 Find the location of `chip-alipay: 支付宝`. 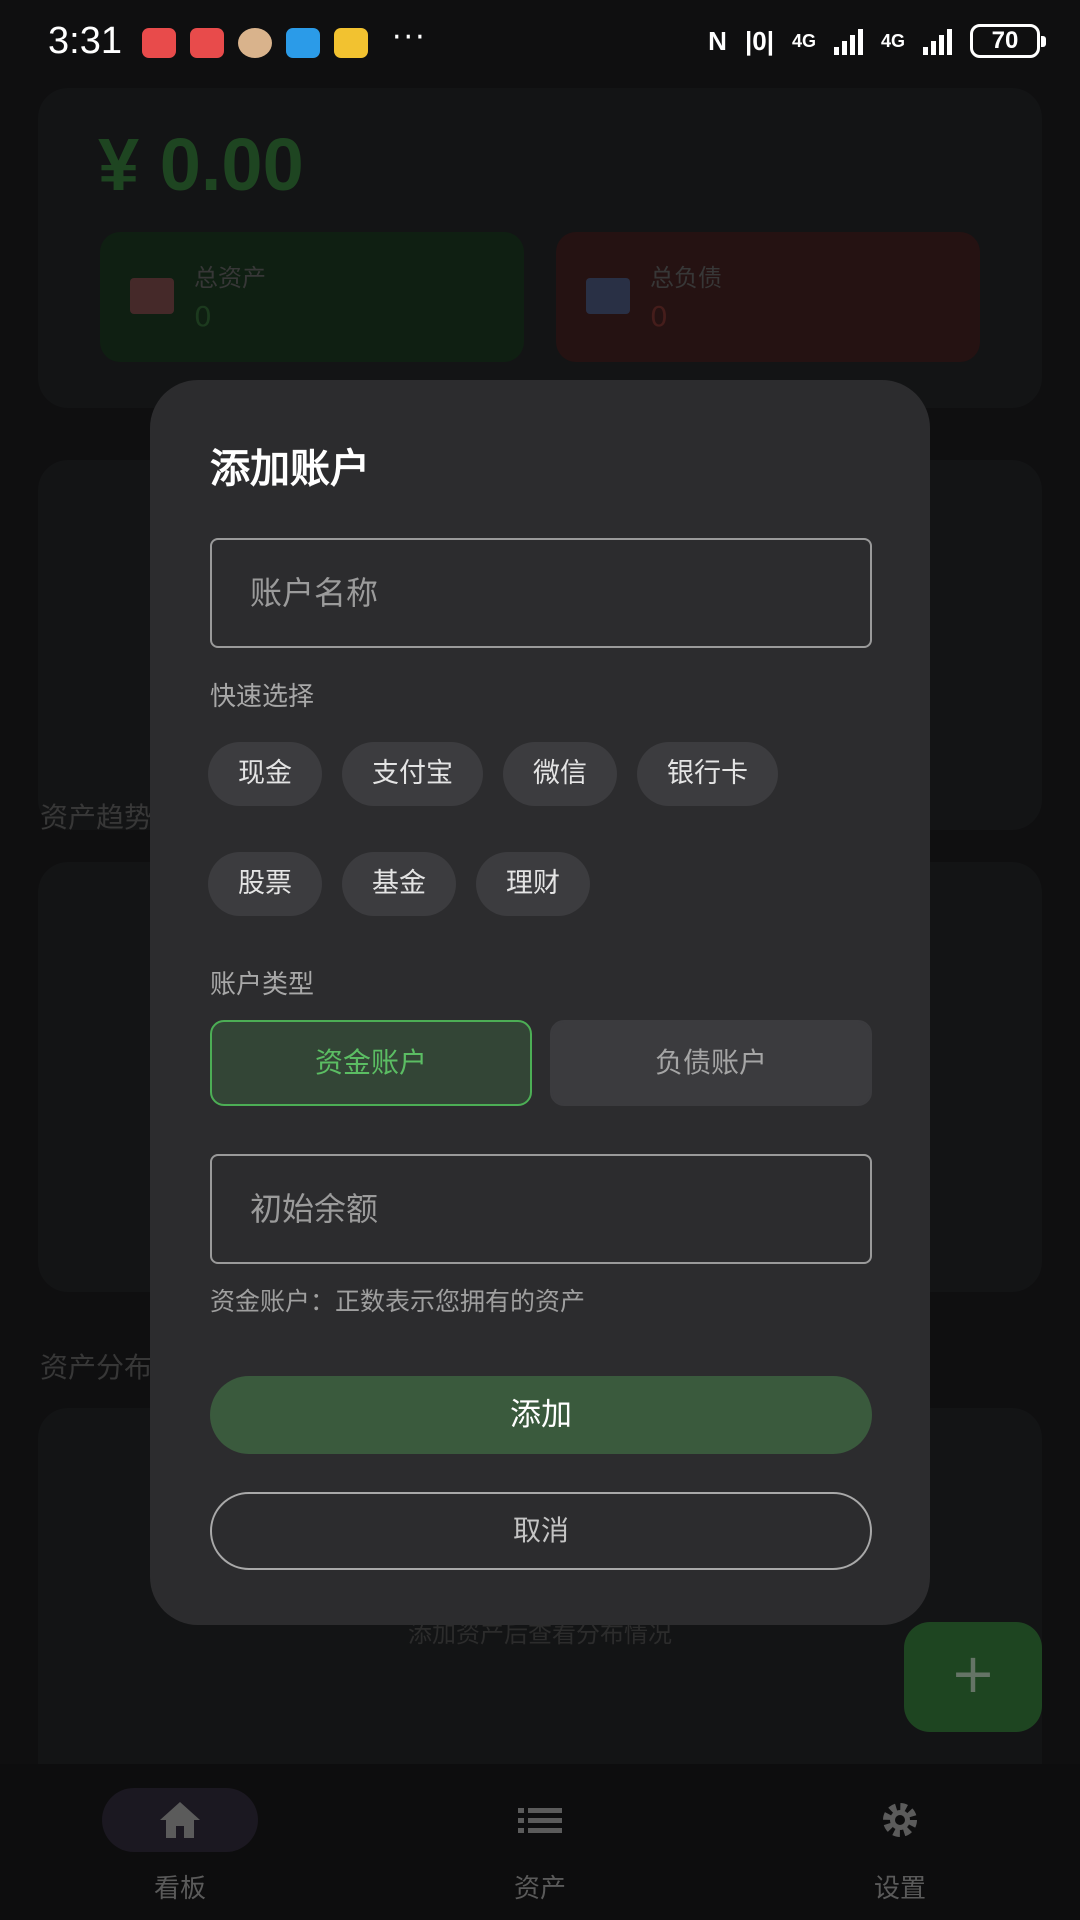

chip-alipay: 支付宝 is located at coordinates (412, 774).